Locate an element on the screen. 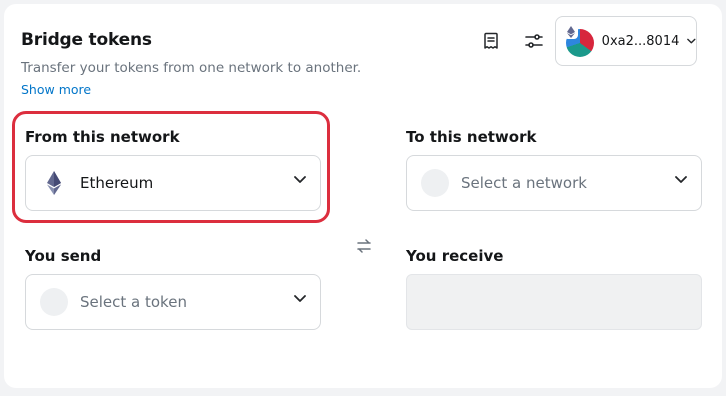 This screenshot has height=396, width=726. send-token-select: Select a token is located at coordinates (173, 302).